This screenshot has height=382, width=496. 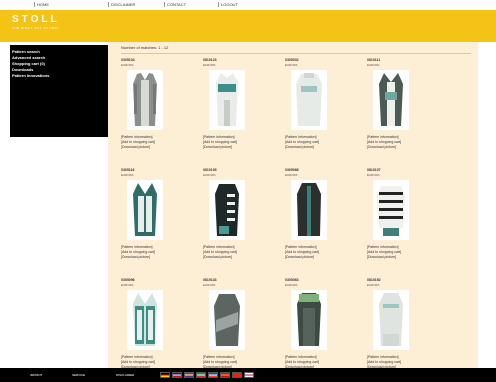 What do you see at coordinates (228, 4) in the screenshot?
I see `nav-logout-link: LOGOUT` at bounding box center [228, 4].